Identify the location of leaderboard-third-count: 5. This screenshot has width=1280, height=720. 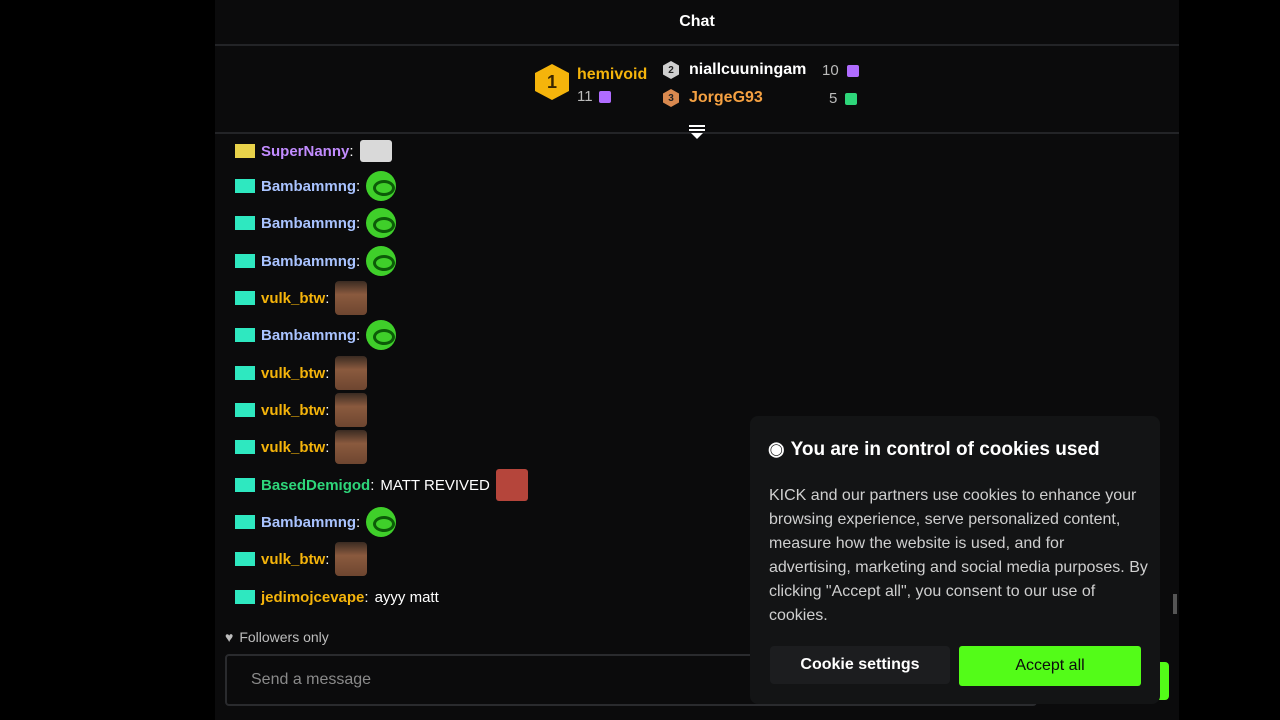
(843, 98).